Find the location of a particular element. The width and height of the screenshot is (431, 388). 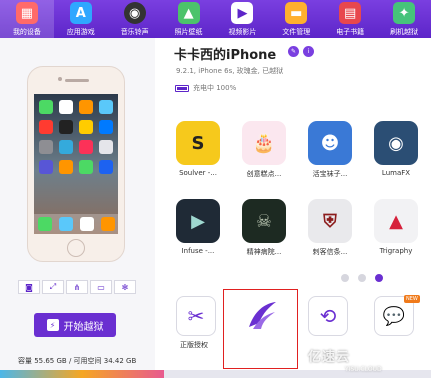

settings-icon: ✻ is located at coordinates (125, 287).